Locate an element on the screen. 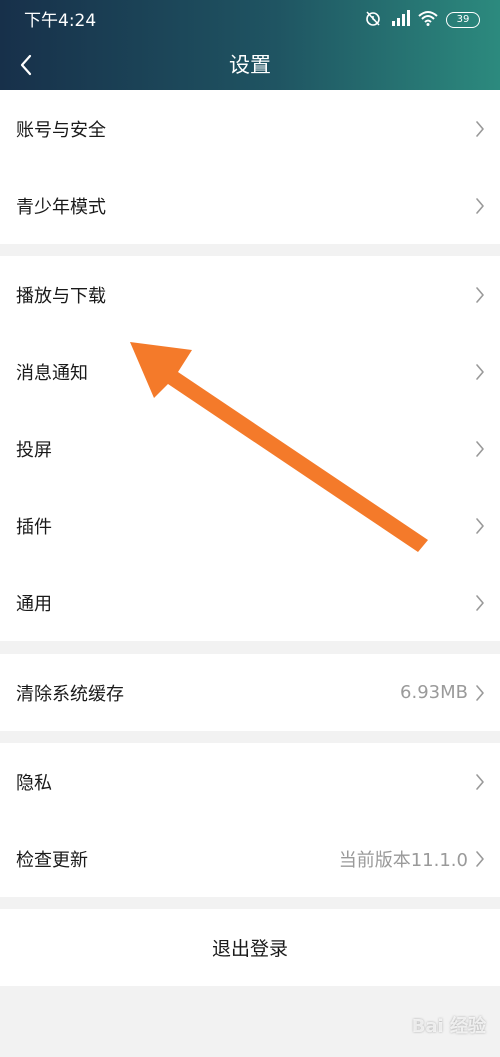 This screenshot has width=500, height=1057. settings-item-label: 检查更新 is located at coordinates (52, 860).